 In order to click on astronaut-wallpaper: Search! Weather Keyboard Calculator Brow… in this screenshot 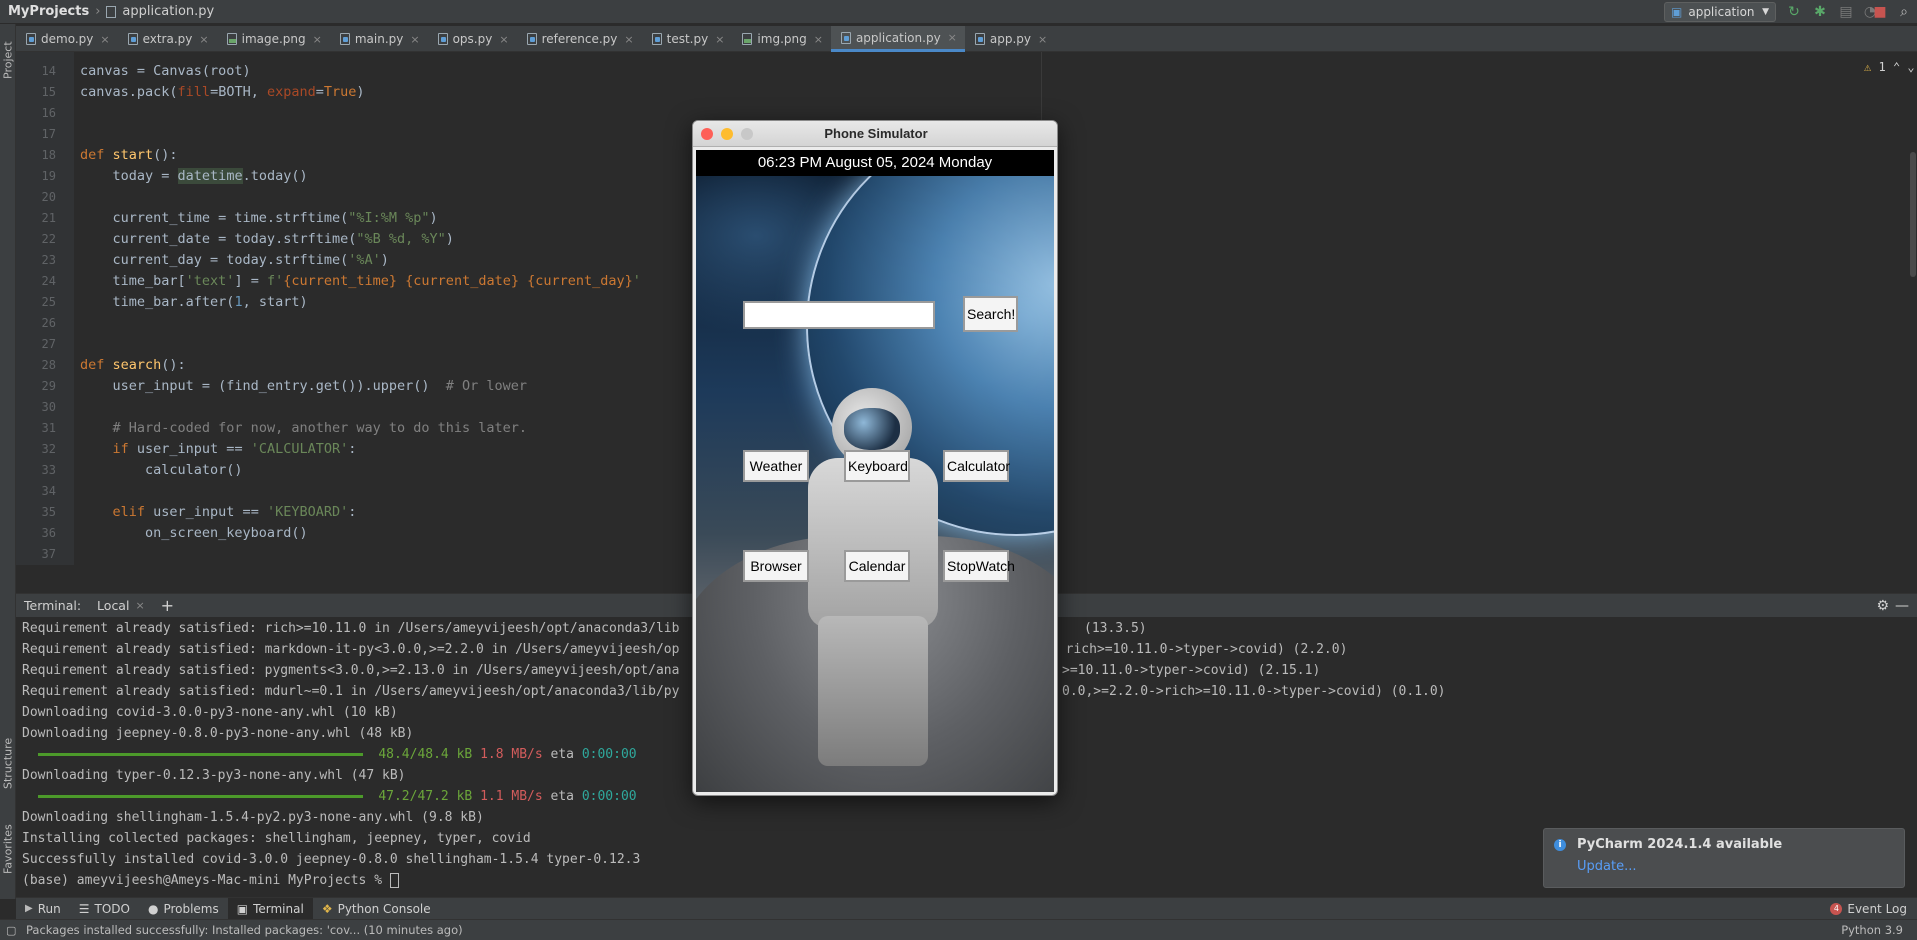, I will do `click(875, 484)`.